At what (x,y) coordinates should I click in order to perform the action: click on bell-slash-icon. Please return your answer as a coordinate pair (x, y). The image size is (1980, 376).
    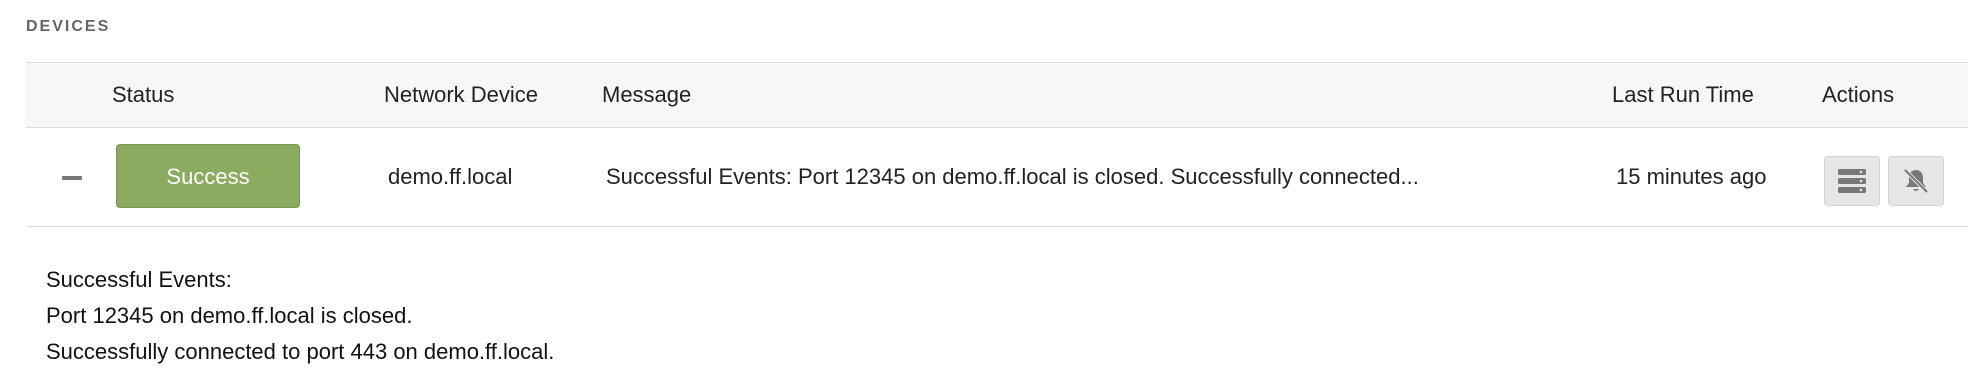
    Looking at the image, I should click on (1916, 181).